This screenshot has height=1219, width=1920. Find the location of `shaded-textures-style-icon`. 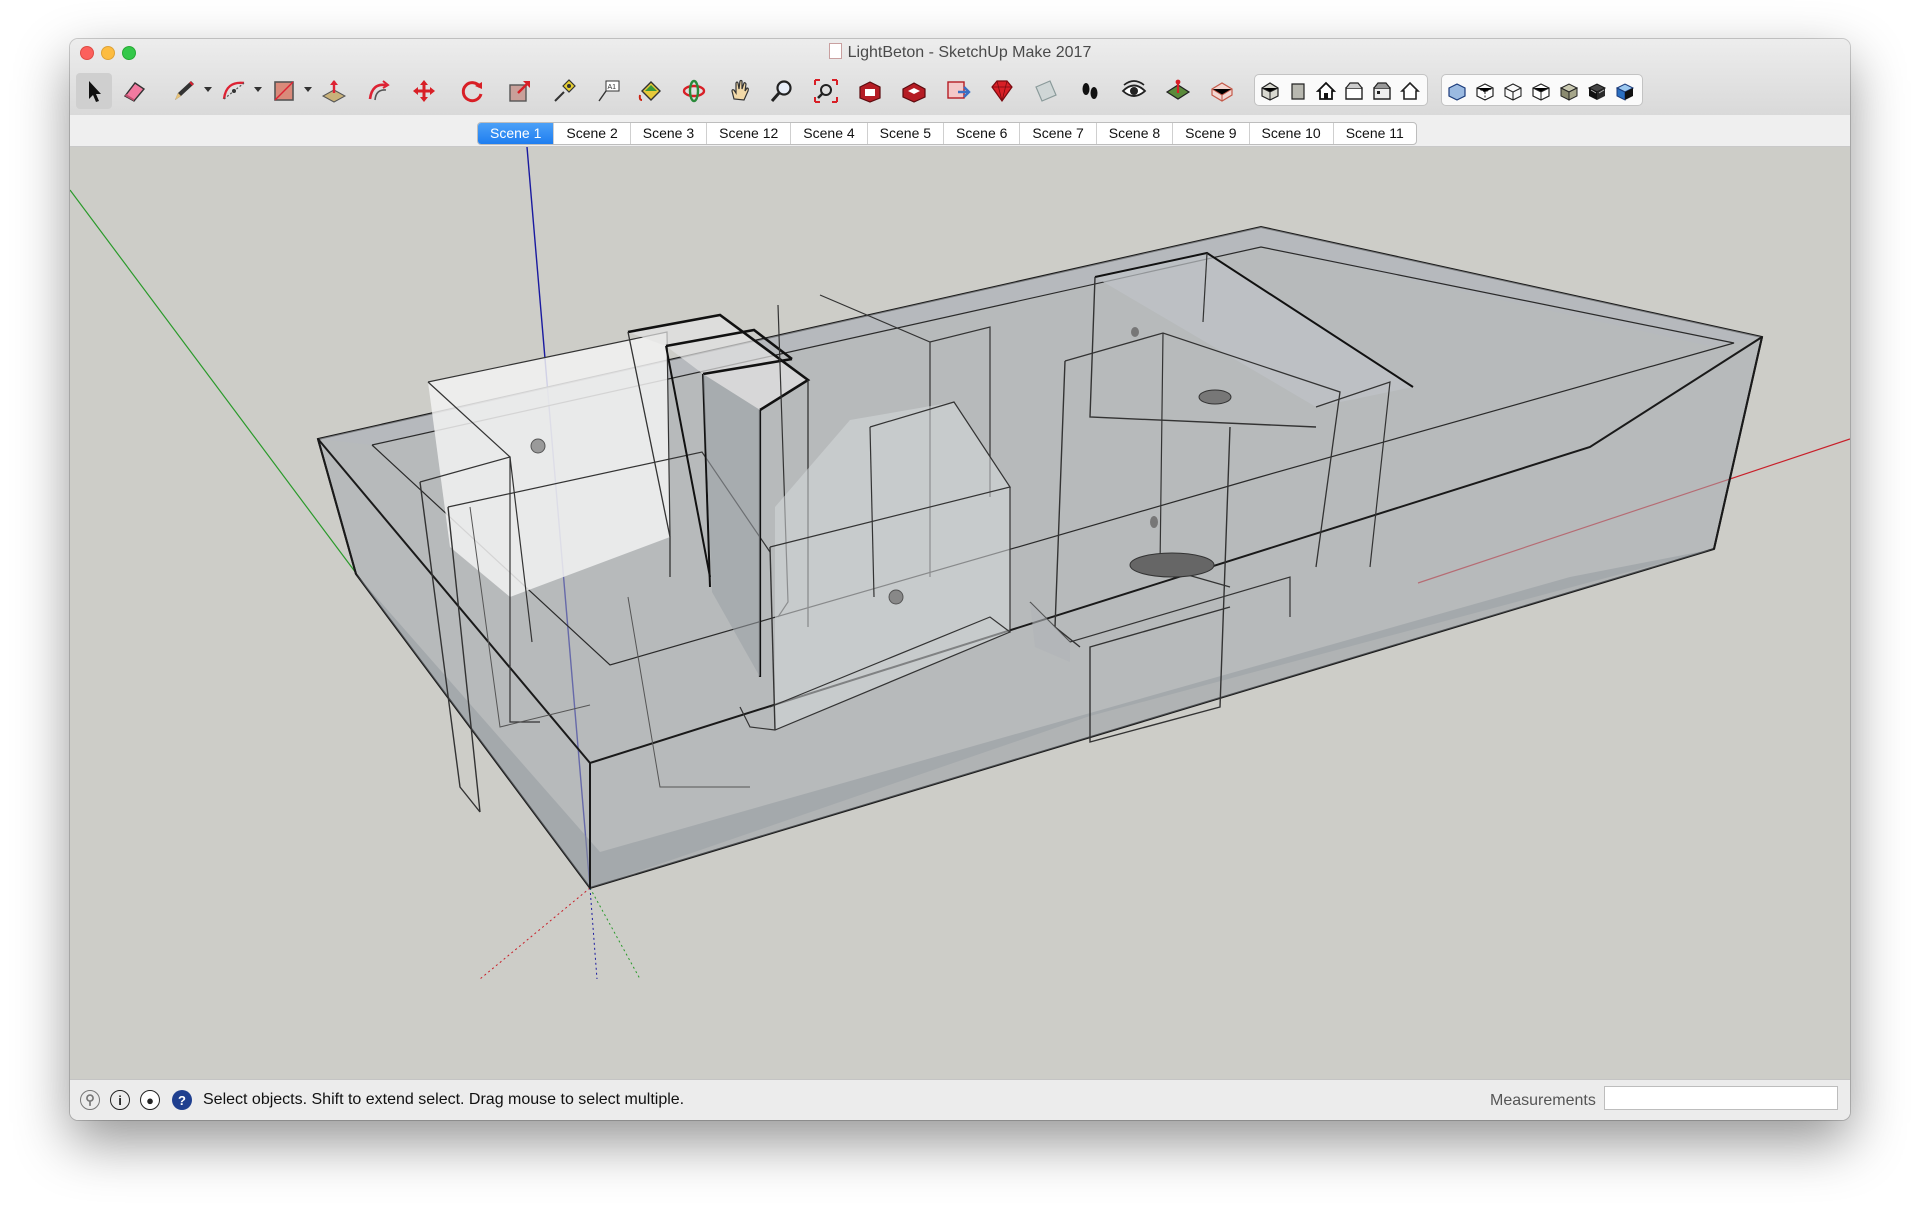

shaded-textures-style-icon is located at coordinates (1597, 91).